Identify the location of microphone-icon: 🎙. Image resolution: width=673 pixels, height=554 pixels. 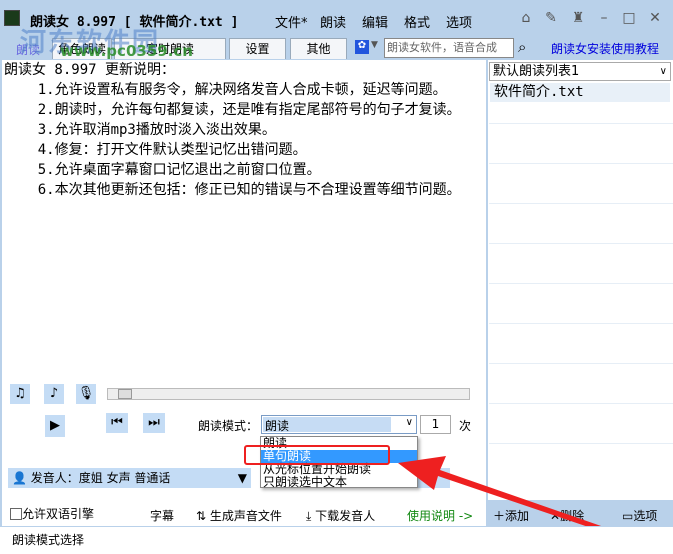
(86, 394).